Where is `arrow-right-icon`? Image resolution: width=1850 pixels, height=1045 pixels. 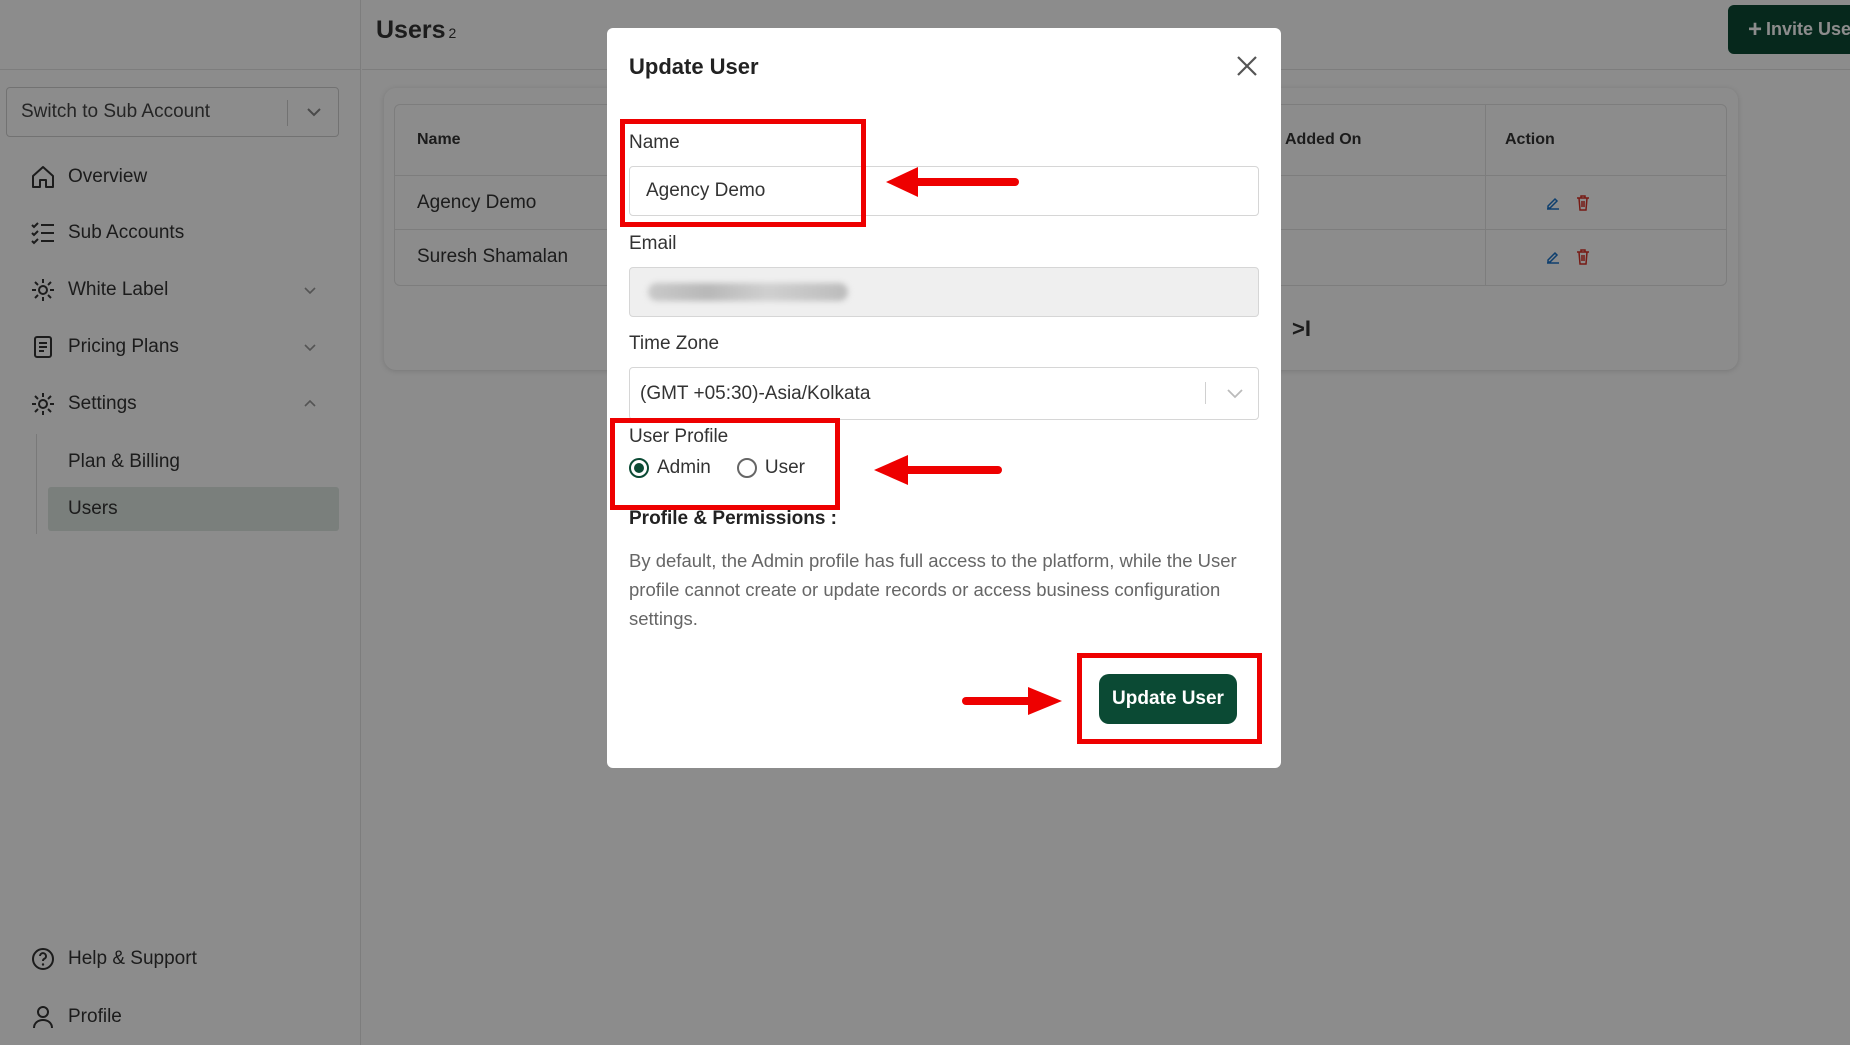
arrow-right-icon is located at coordinates (1012, 701).